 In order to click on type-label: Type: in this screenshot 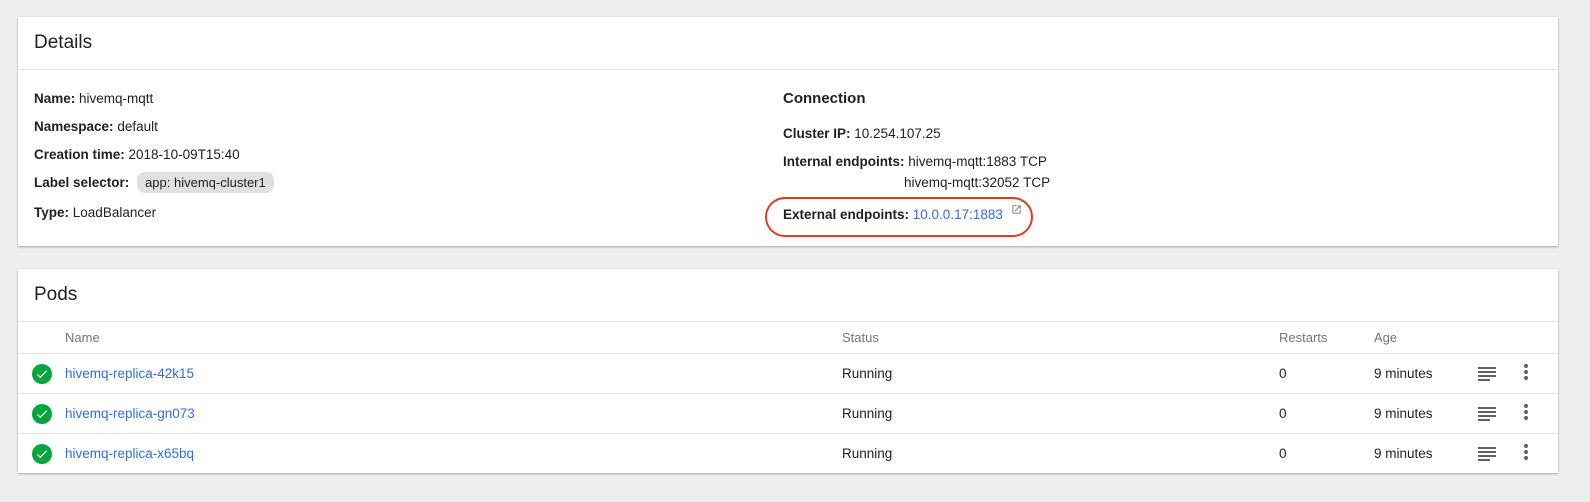, I will do `click(52, 212)`.